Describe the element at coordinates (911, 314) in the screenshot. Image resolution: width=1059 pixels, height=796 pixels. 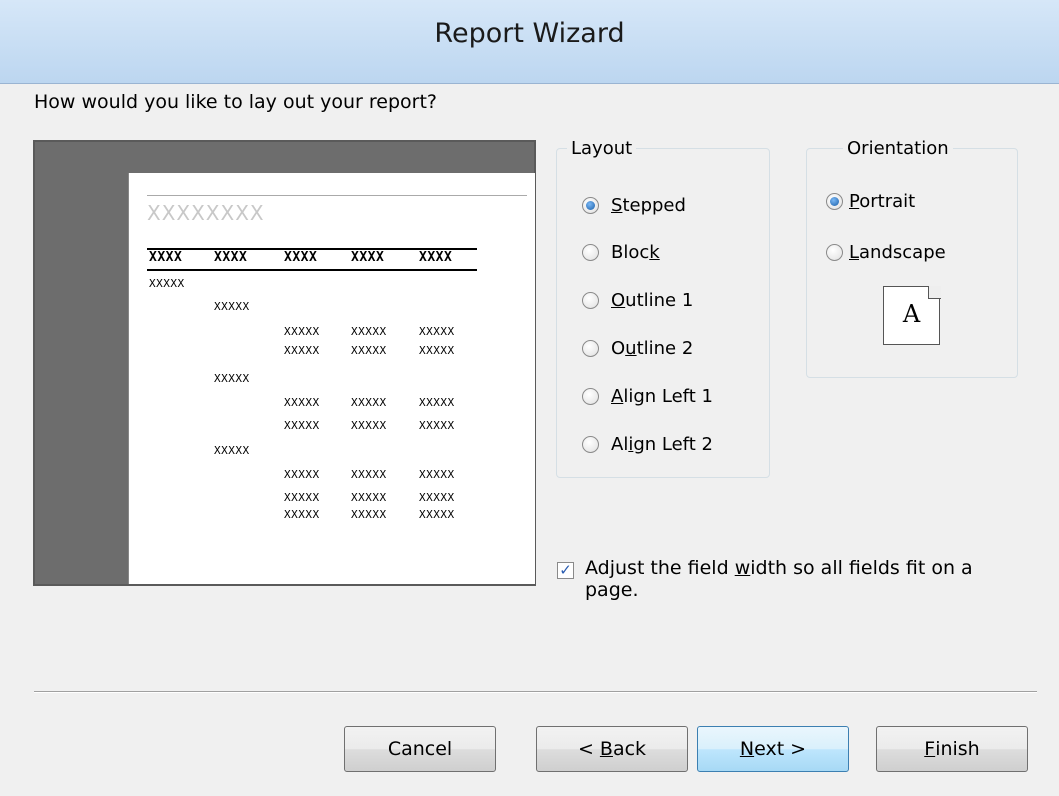
I see `page-letter: A` at that location.